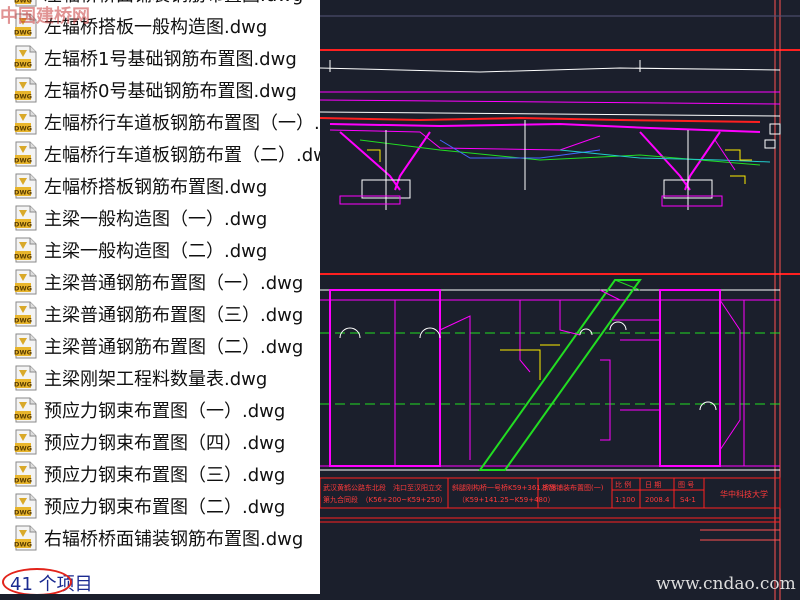 Image resolution: width=800 pixels, height=600 pixels. What do you see at coordinates (182, 155) in the screenshot?
I see `file-name: 左幅桥行车道板钢筋布置（二）.dwg` at bounding box center [182, 155].